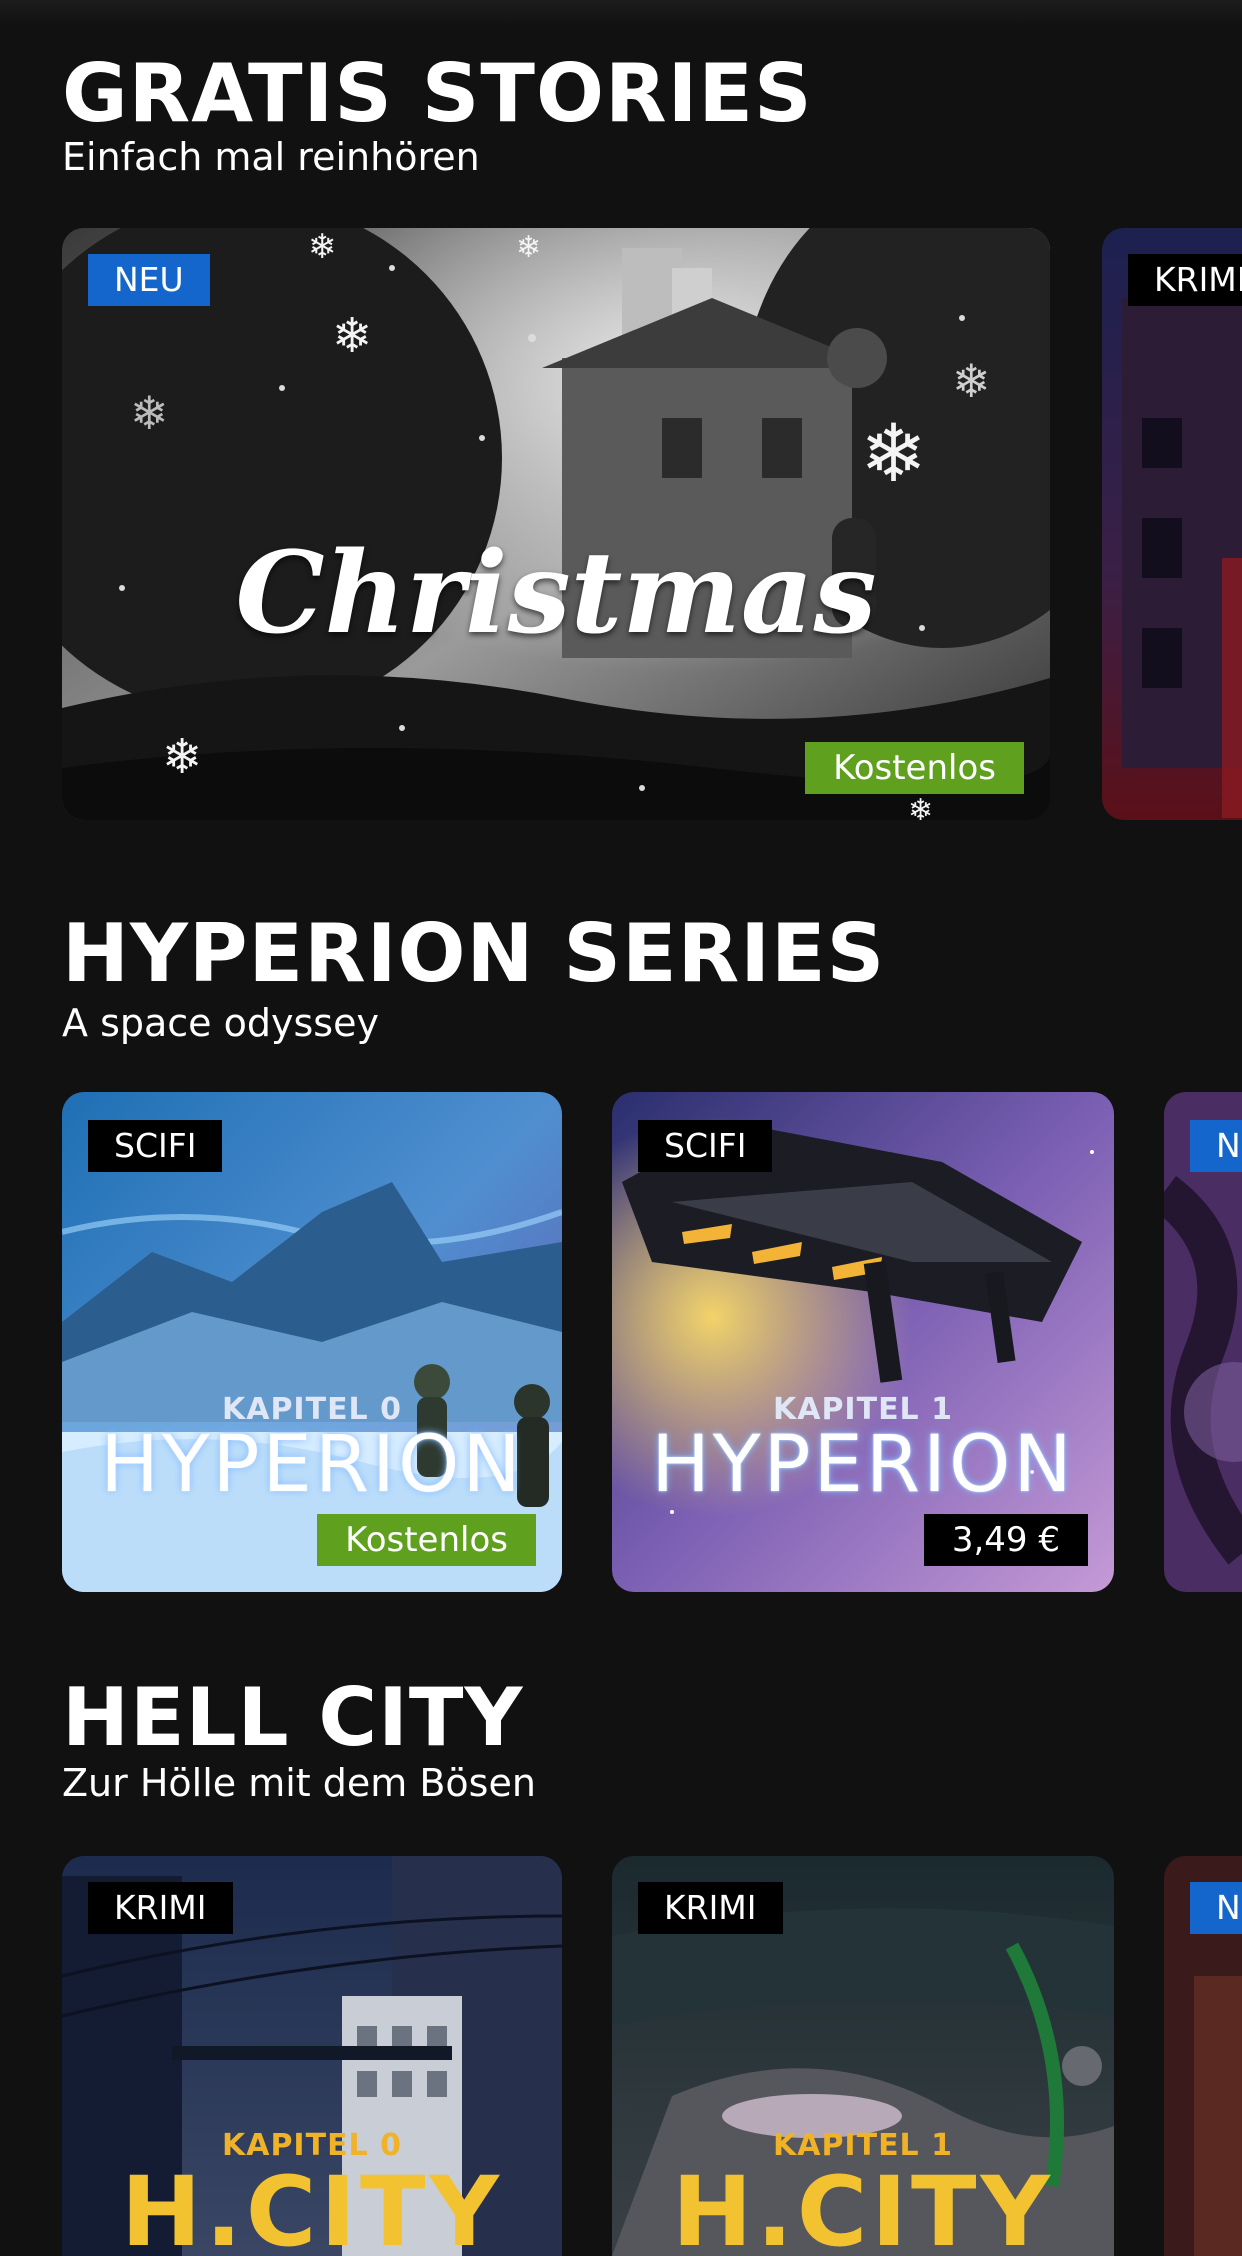 This screenshot has height=2256, width=1242. What do you see at coordinates (271, 157) in the screenshot?
I see `section-subtitle: Einfach mal reinhören` at bounding box center [271, 157].